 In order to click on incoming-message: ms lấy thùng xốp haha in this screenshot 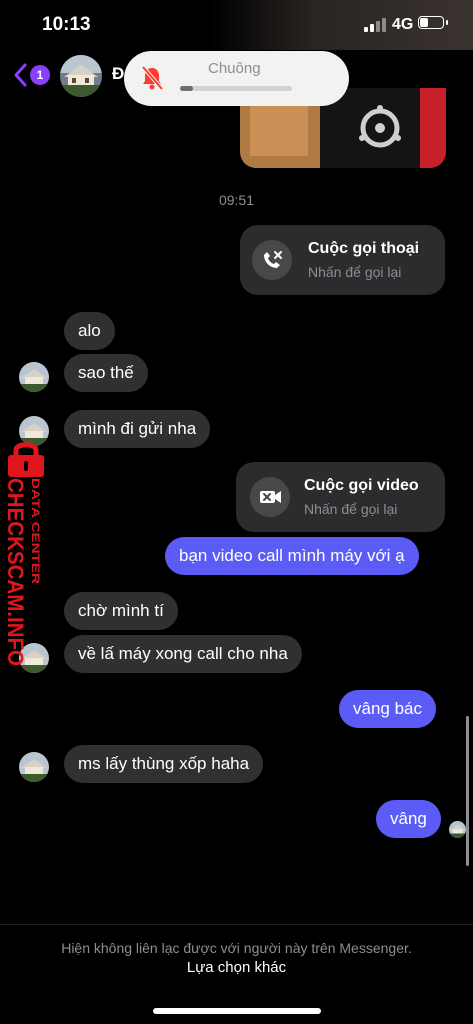, I will do `click(164, 764)`.